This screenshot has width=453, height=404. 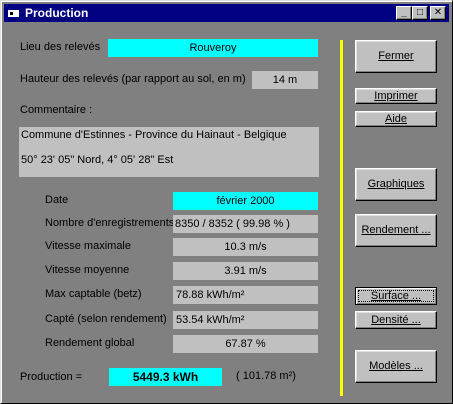 What do you see at coordinates (420, 13) in the screenshot?
I see `maximize-button: □` at bounding box center [420, 13].